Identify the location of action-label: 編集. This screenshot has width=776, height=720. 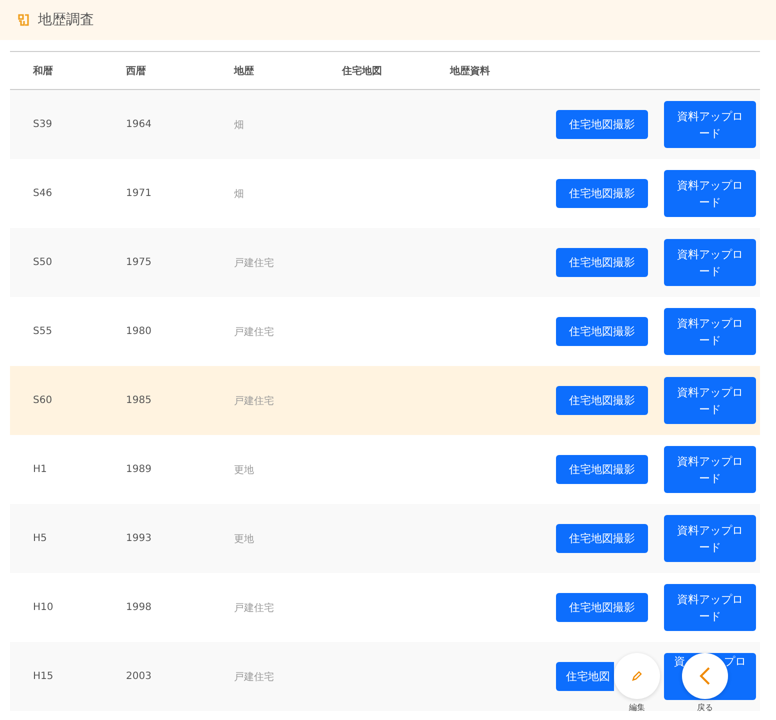
(637, 707).